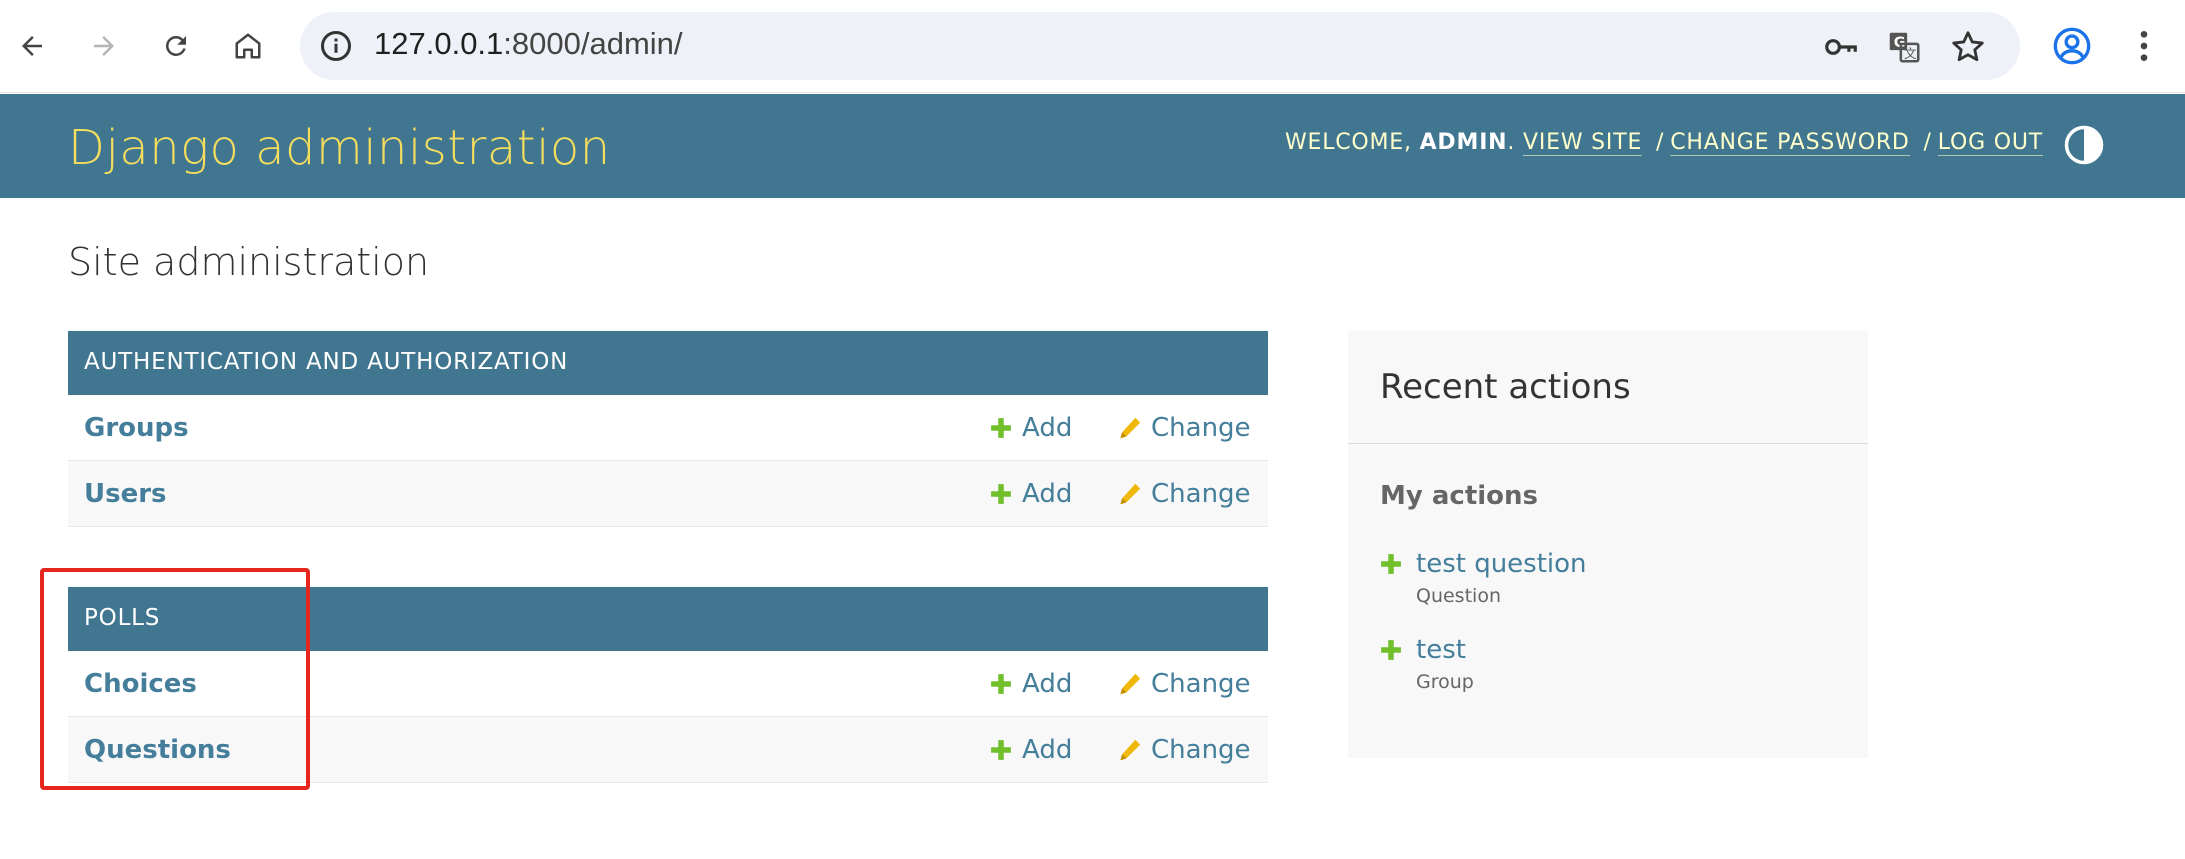  I want to click on page-title: Site administration, so click(249, 262).